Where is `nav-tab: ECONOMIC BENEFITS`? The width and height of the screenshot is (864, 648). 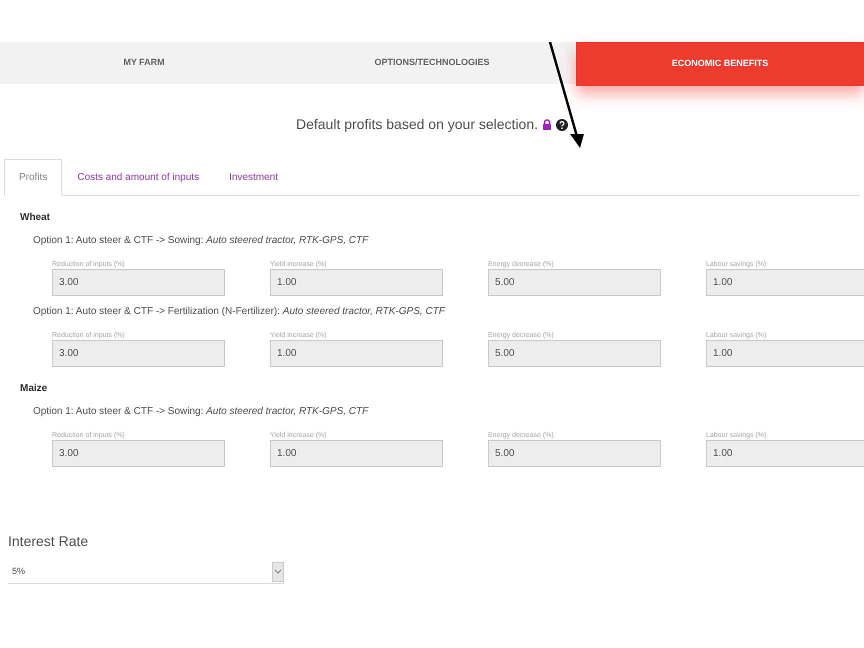 nav-tab: ECONOMIC BENEFITS is located at coordinates (720, 64).